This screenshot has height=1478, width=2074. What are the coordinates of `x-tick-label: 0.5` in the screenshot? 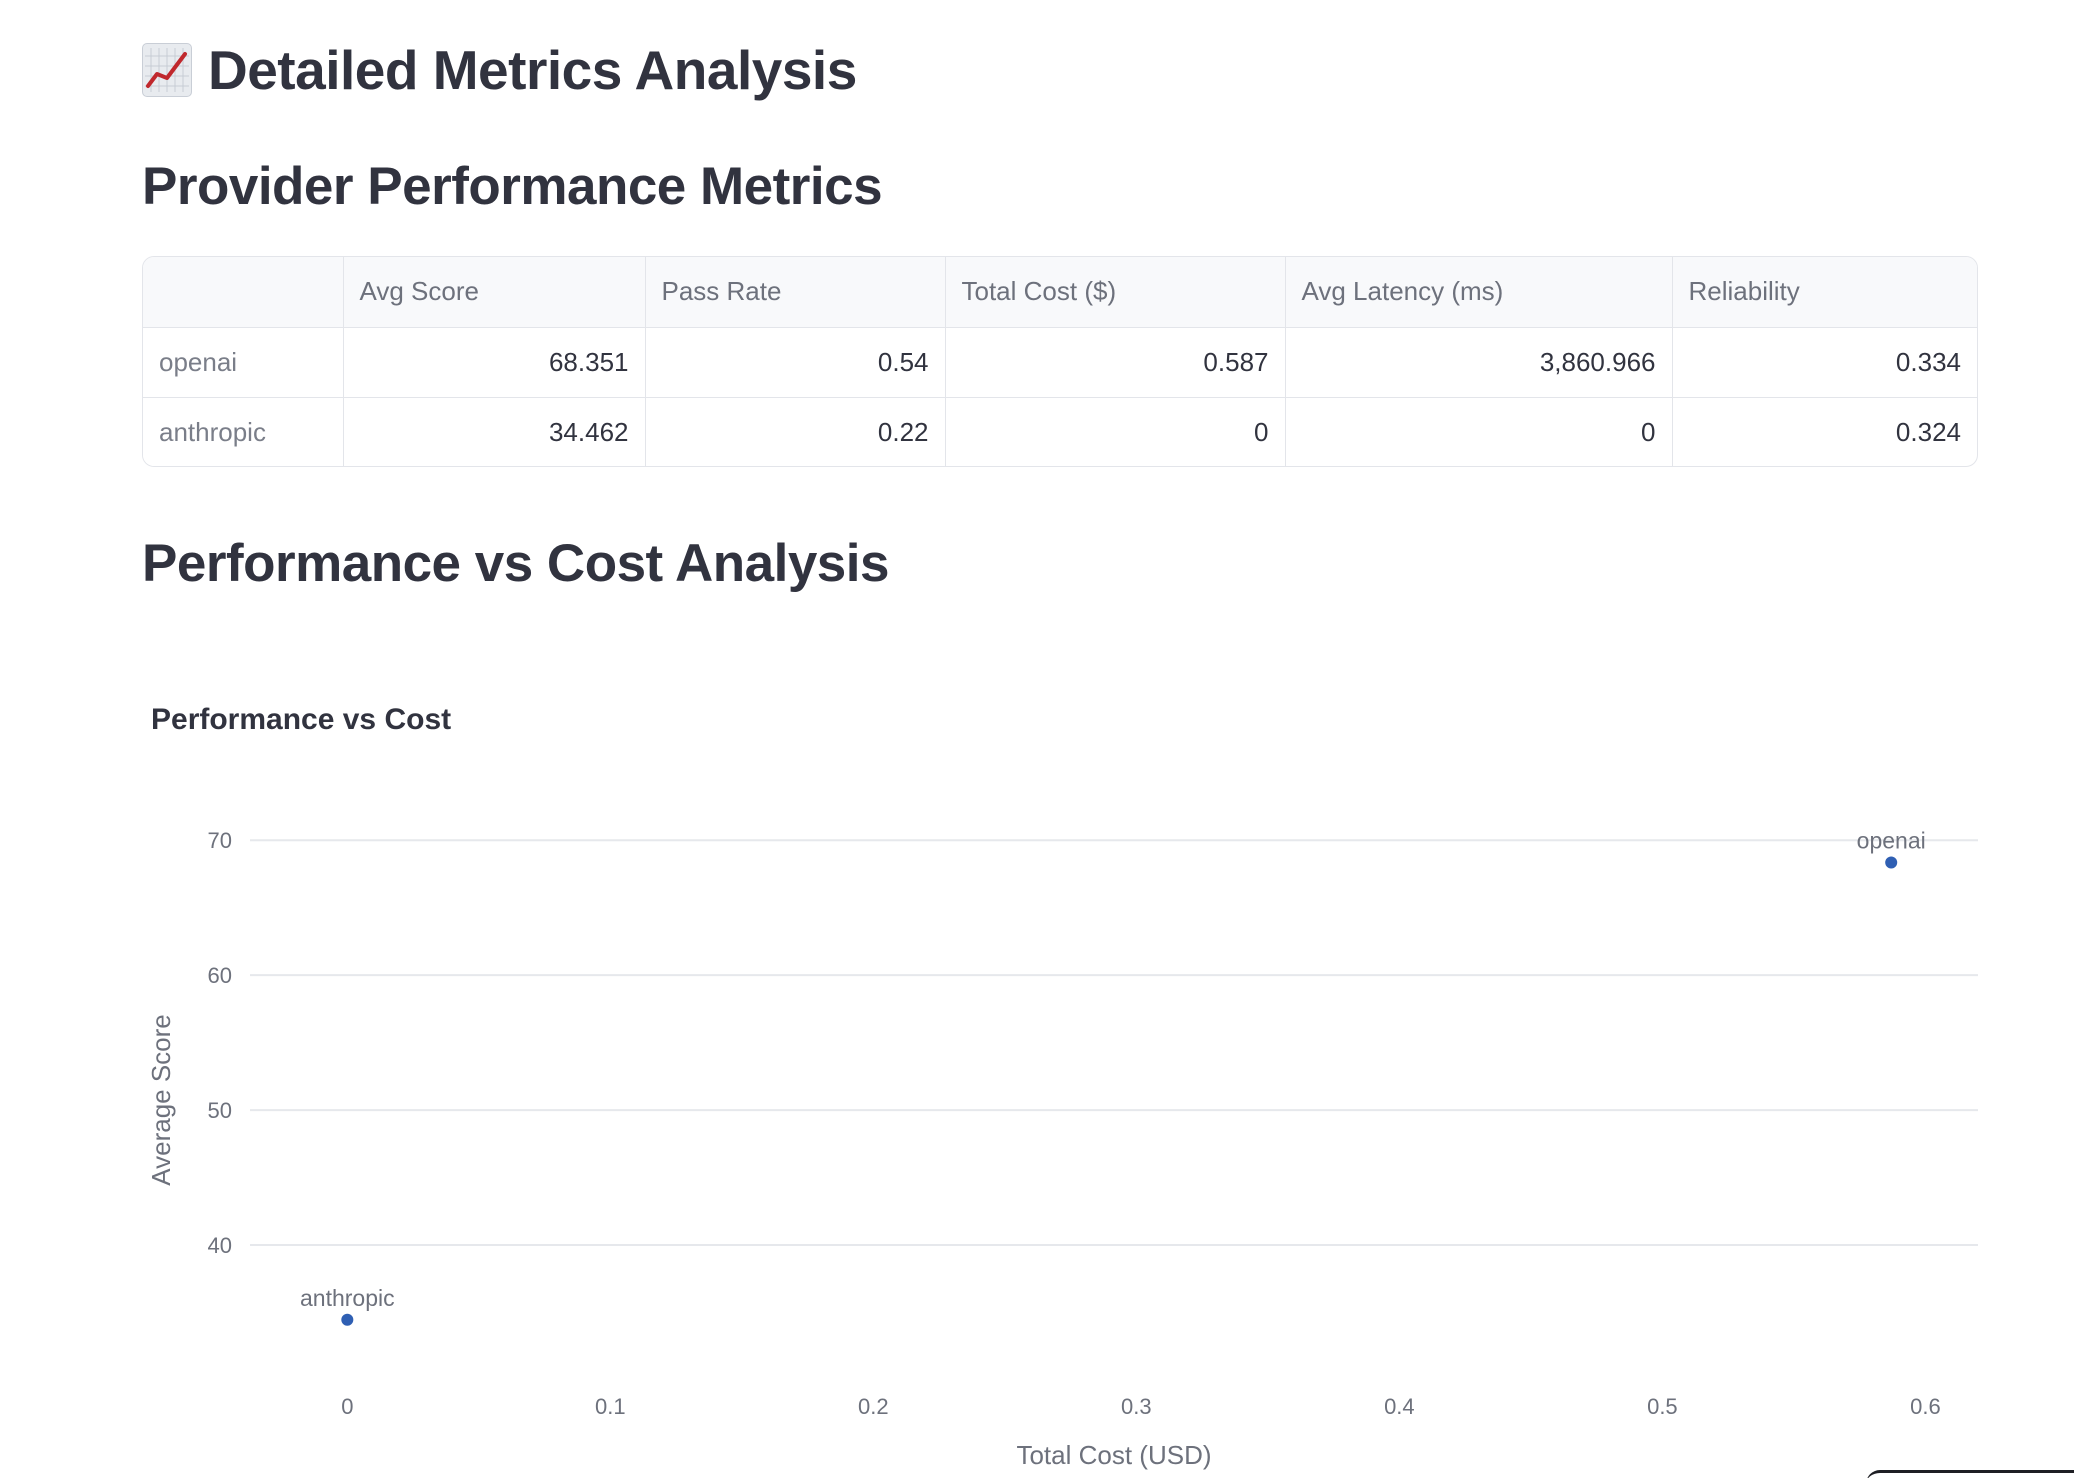 It's located at (1662, 1406).